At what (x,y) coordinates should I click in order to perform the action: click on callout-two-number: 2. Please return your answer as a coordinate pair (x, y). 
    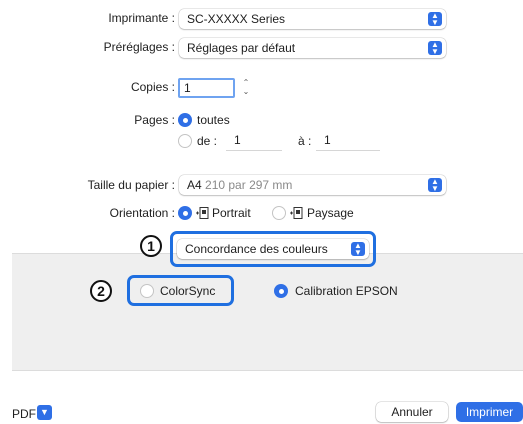
    Looking at the image, I should click on (101, 291).